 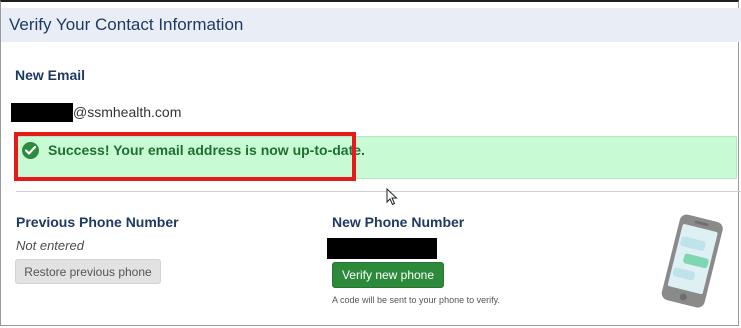 I want to click on verify-new-phone-button: Verify new phone, so click(x=388, y=275).